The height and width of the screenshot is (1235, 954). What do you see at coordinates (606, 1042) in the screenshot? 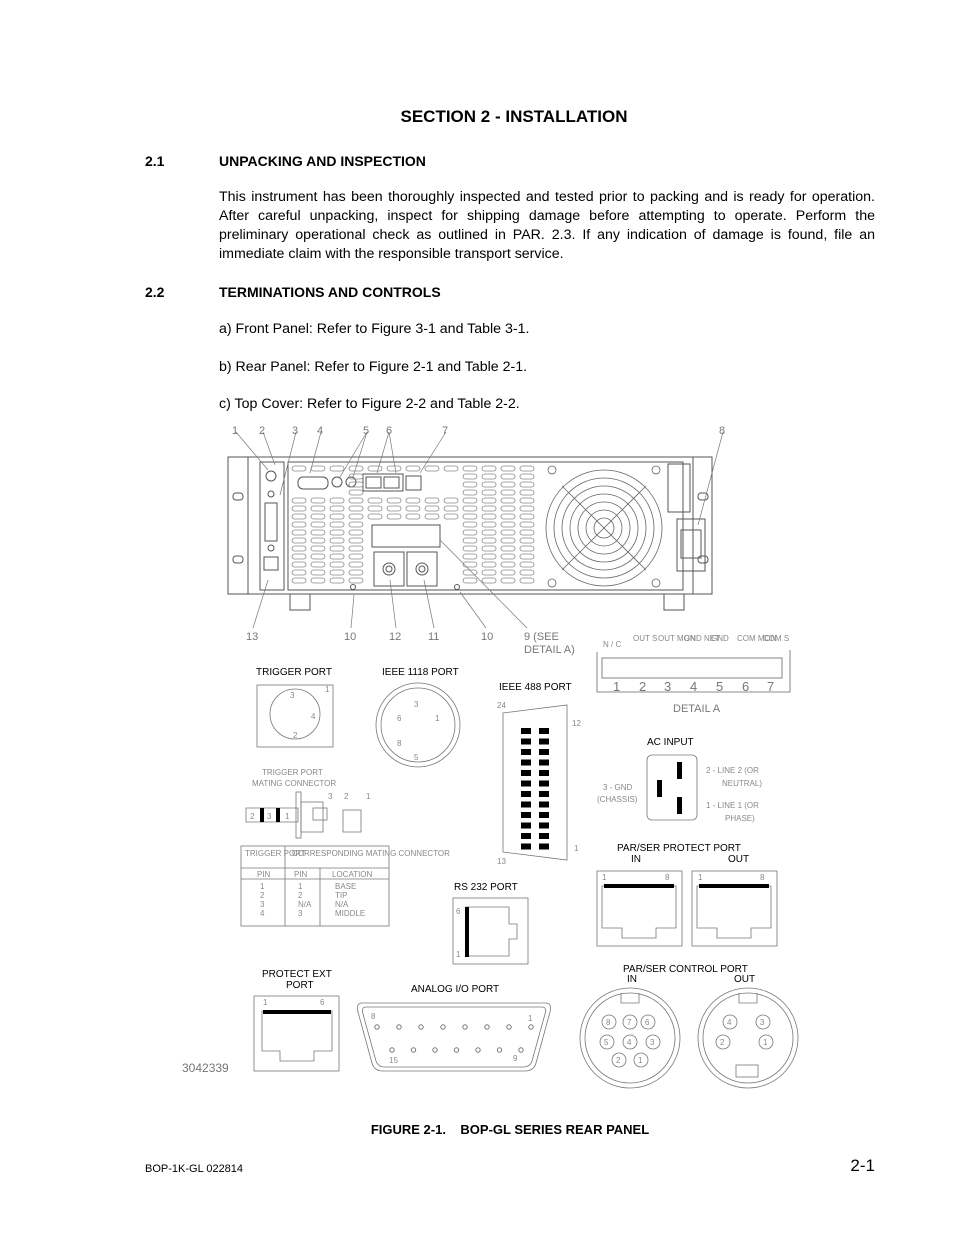
I see `pin-label: 5` at bounding box center [606, 1042].